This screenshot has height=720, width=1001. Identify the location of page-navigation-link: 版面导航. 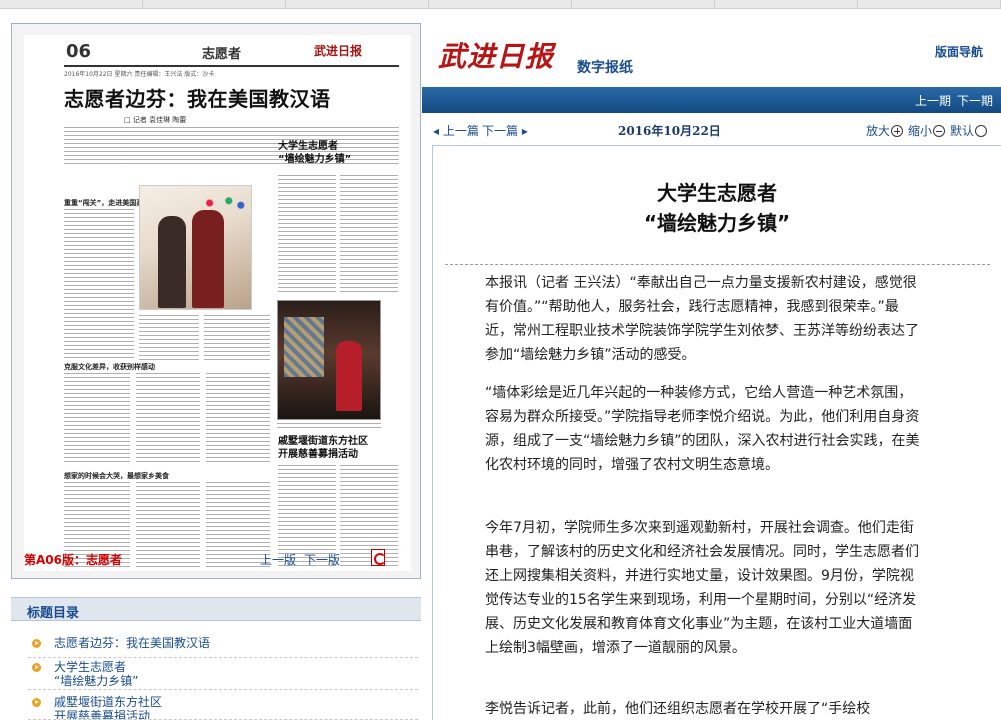
(959, 51).